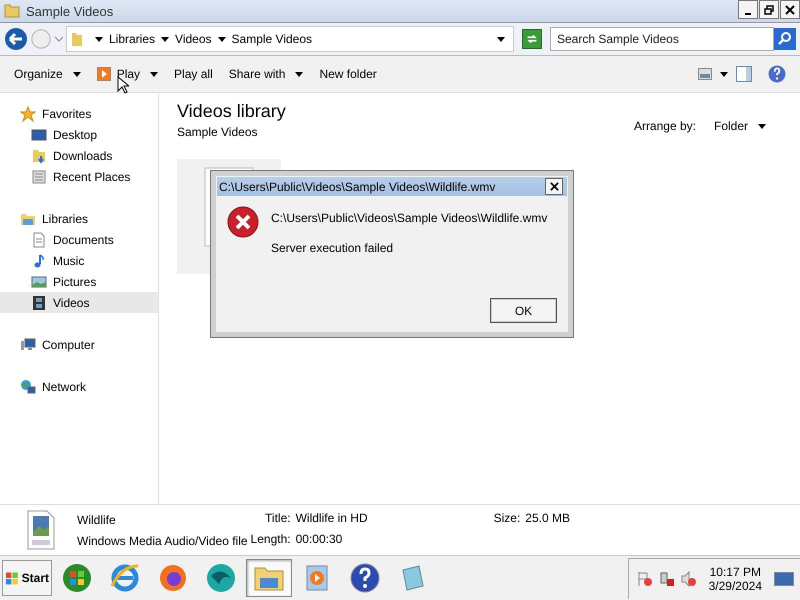 The width and height of the screenshot is (800, 600). What do you see at coordinates (12, 578) in the screenshot?
I see `flag-icon` at bounding box center [12, 578].